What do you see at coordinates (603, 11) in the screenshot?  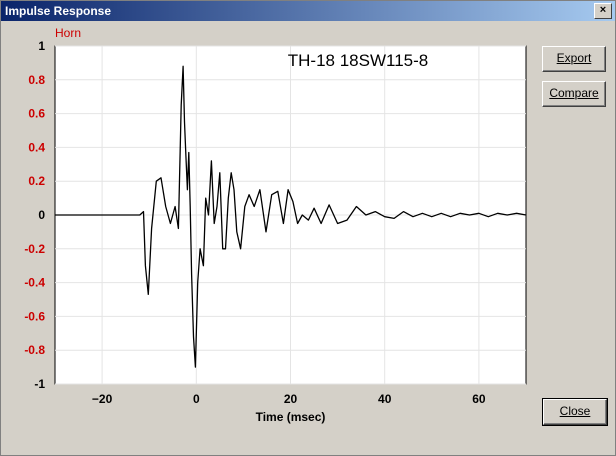 I see `close-icon: ×` at bounding box center [603, 11].